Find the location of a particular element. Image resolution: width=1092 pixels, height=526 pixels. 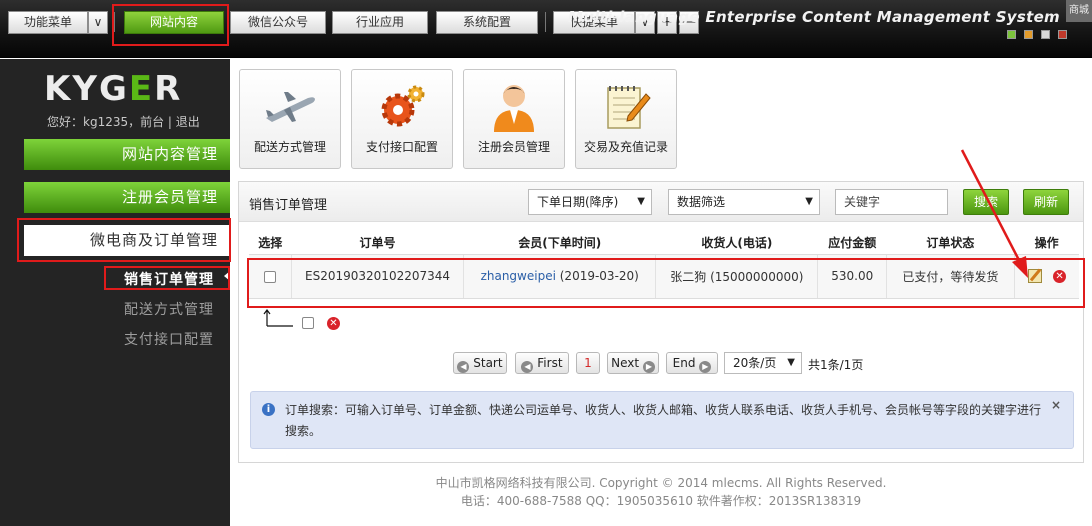

col-member: 会员(下单时间) is located at coordinates (560, 243).